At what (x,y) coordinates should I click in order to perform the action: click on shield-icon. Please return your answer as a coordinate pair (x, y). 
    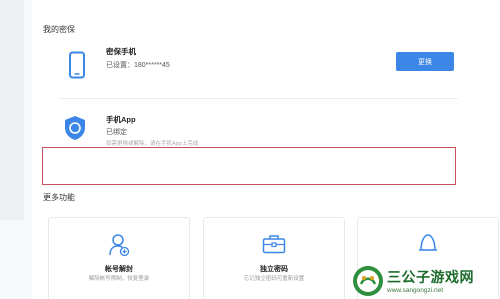
    Looking at the image, I should click on (75, 128).